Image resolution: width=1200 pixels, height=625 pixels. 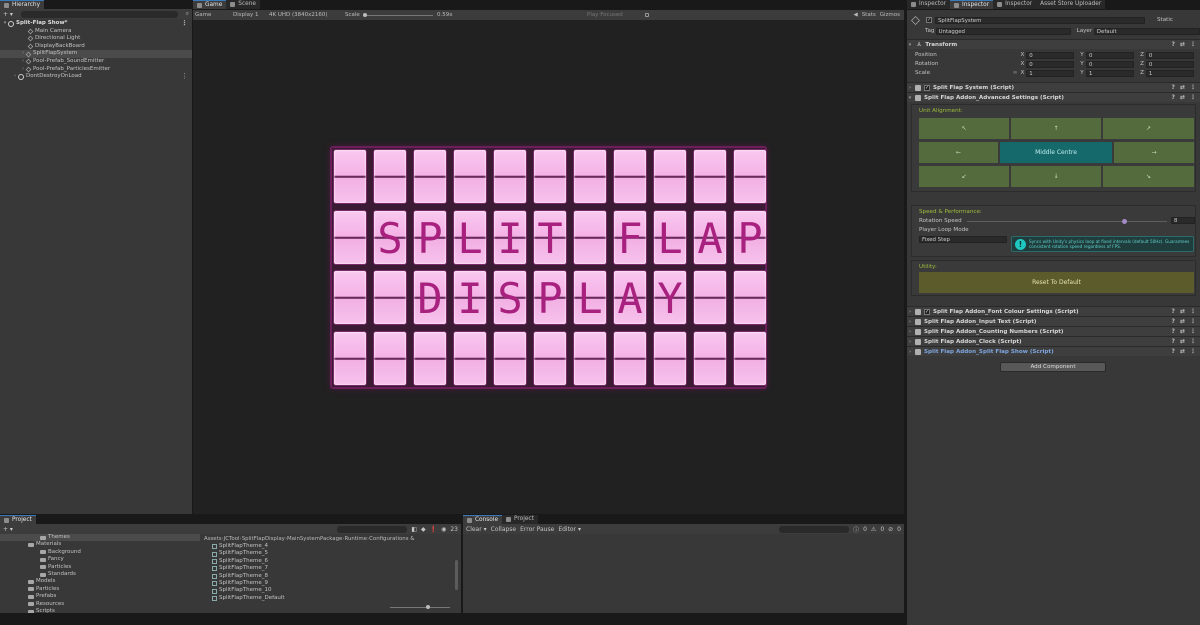 I want to click on asset-item: SplitFlapTheme_10, so click(x=332, y=590).